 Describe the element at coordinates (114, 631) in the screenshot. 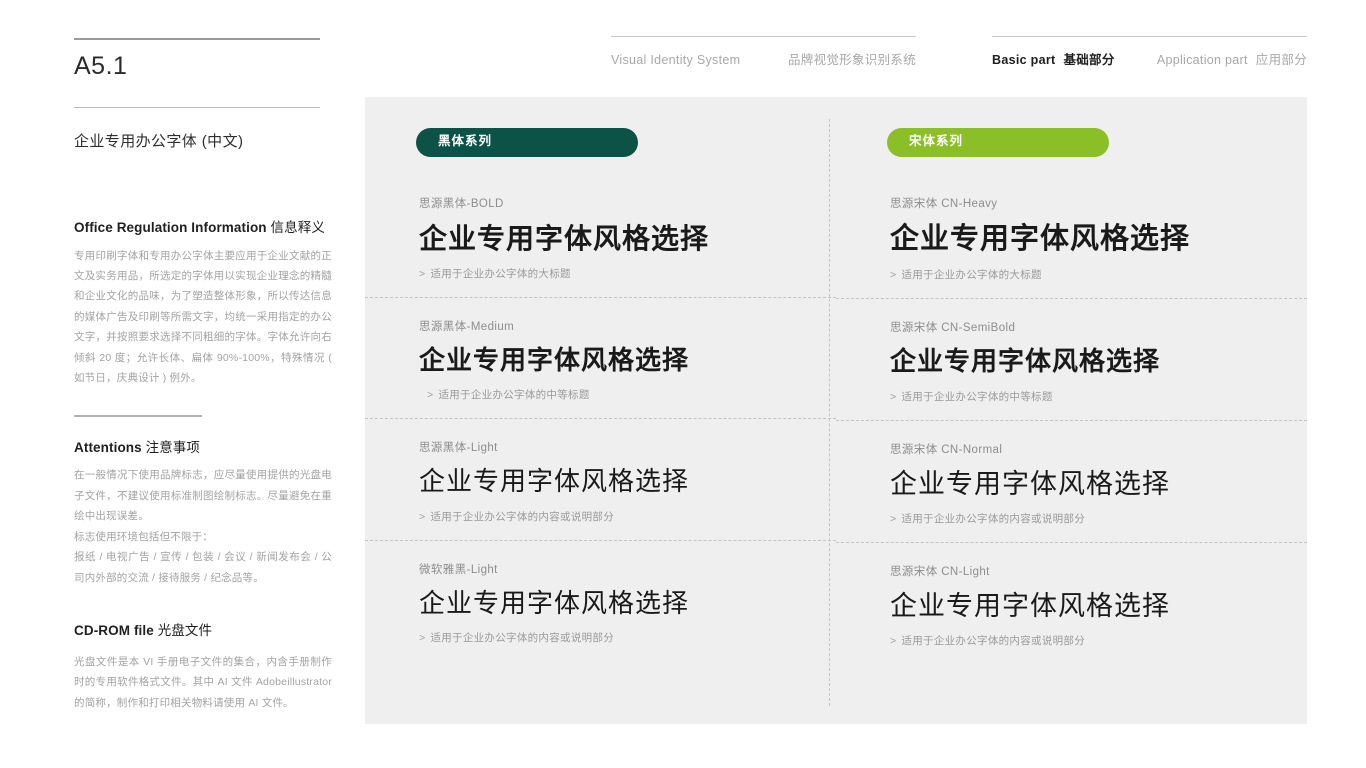

I see `section-heading-en: CD-ROM file` at that location.